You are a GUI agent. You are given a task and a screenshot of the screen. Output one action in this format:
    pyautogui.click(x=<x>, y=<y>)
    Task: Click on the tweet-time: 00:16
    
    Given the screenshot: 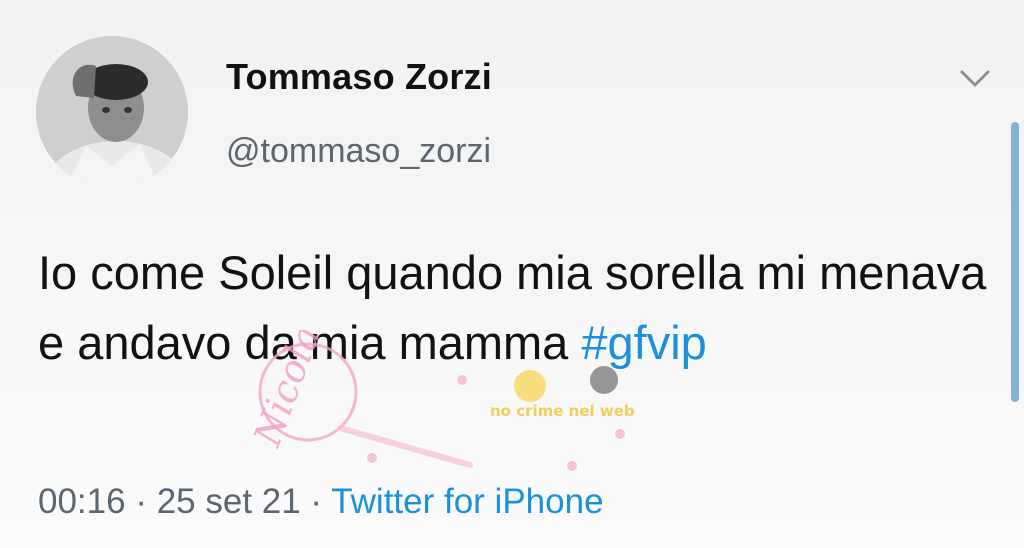 What is the action you would take?
    pyautogui.click(x=82, y=501)
    